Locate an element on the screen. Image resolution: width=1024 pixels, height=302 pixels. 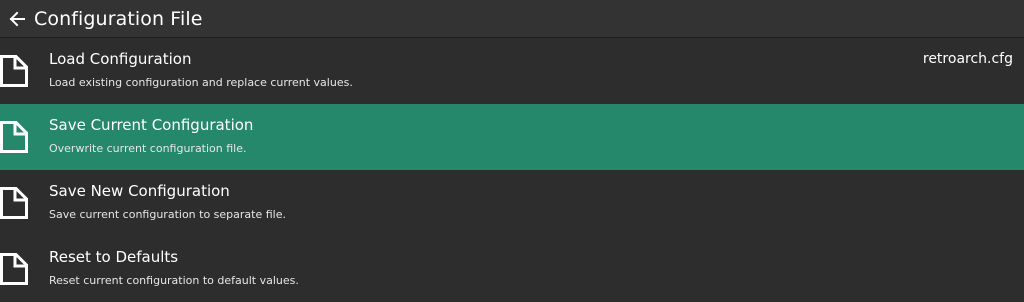
menu-item-label: Save New Configuration is located at coordinates (139, 191).